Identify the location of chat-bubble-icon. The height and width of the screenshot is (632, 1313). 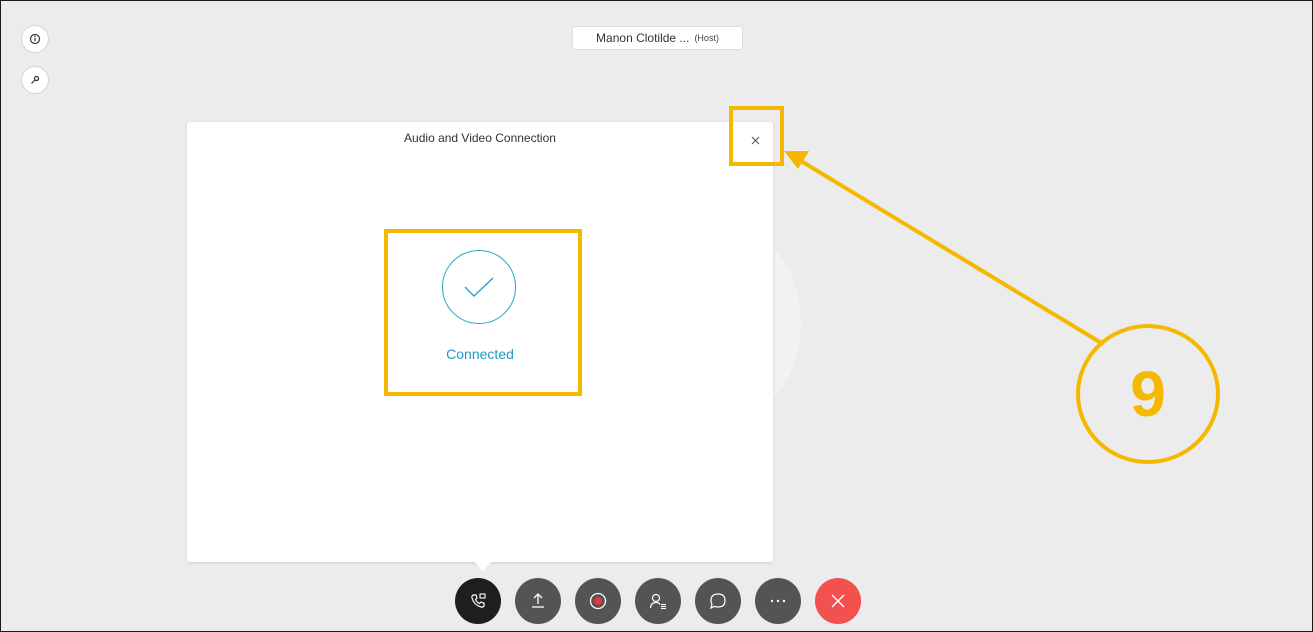
(718, 601).